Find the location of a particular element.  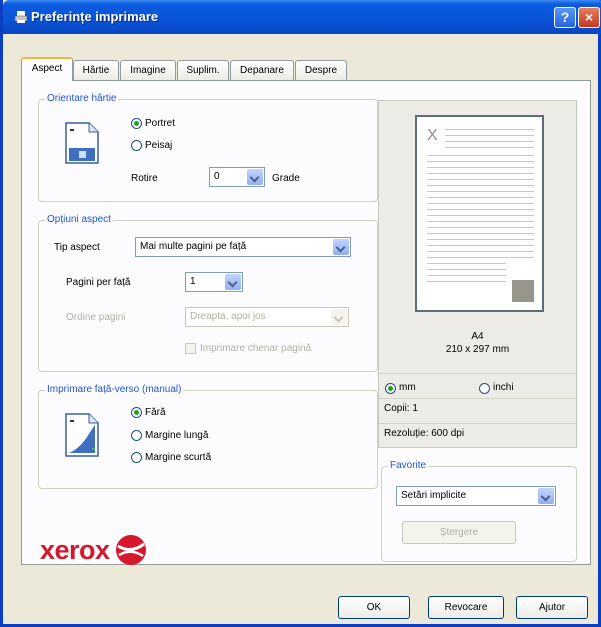

help-title-button: ? is located at coordinates (565, 17).